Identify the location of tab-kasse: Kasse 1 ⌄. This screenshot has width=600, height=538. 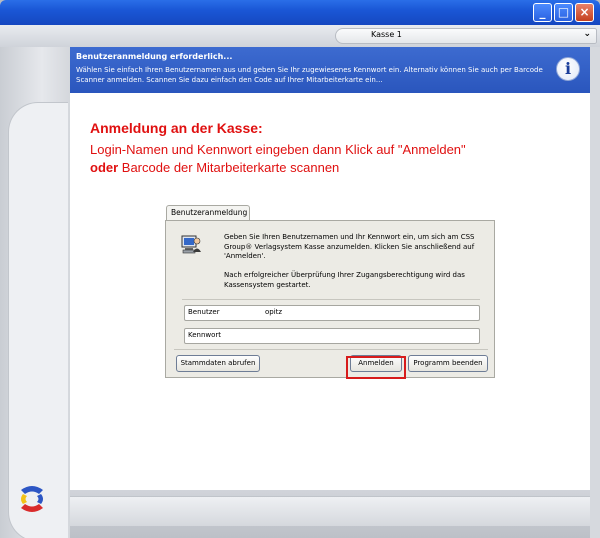
(466, 36).